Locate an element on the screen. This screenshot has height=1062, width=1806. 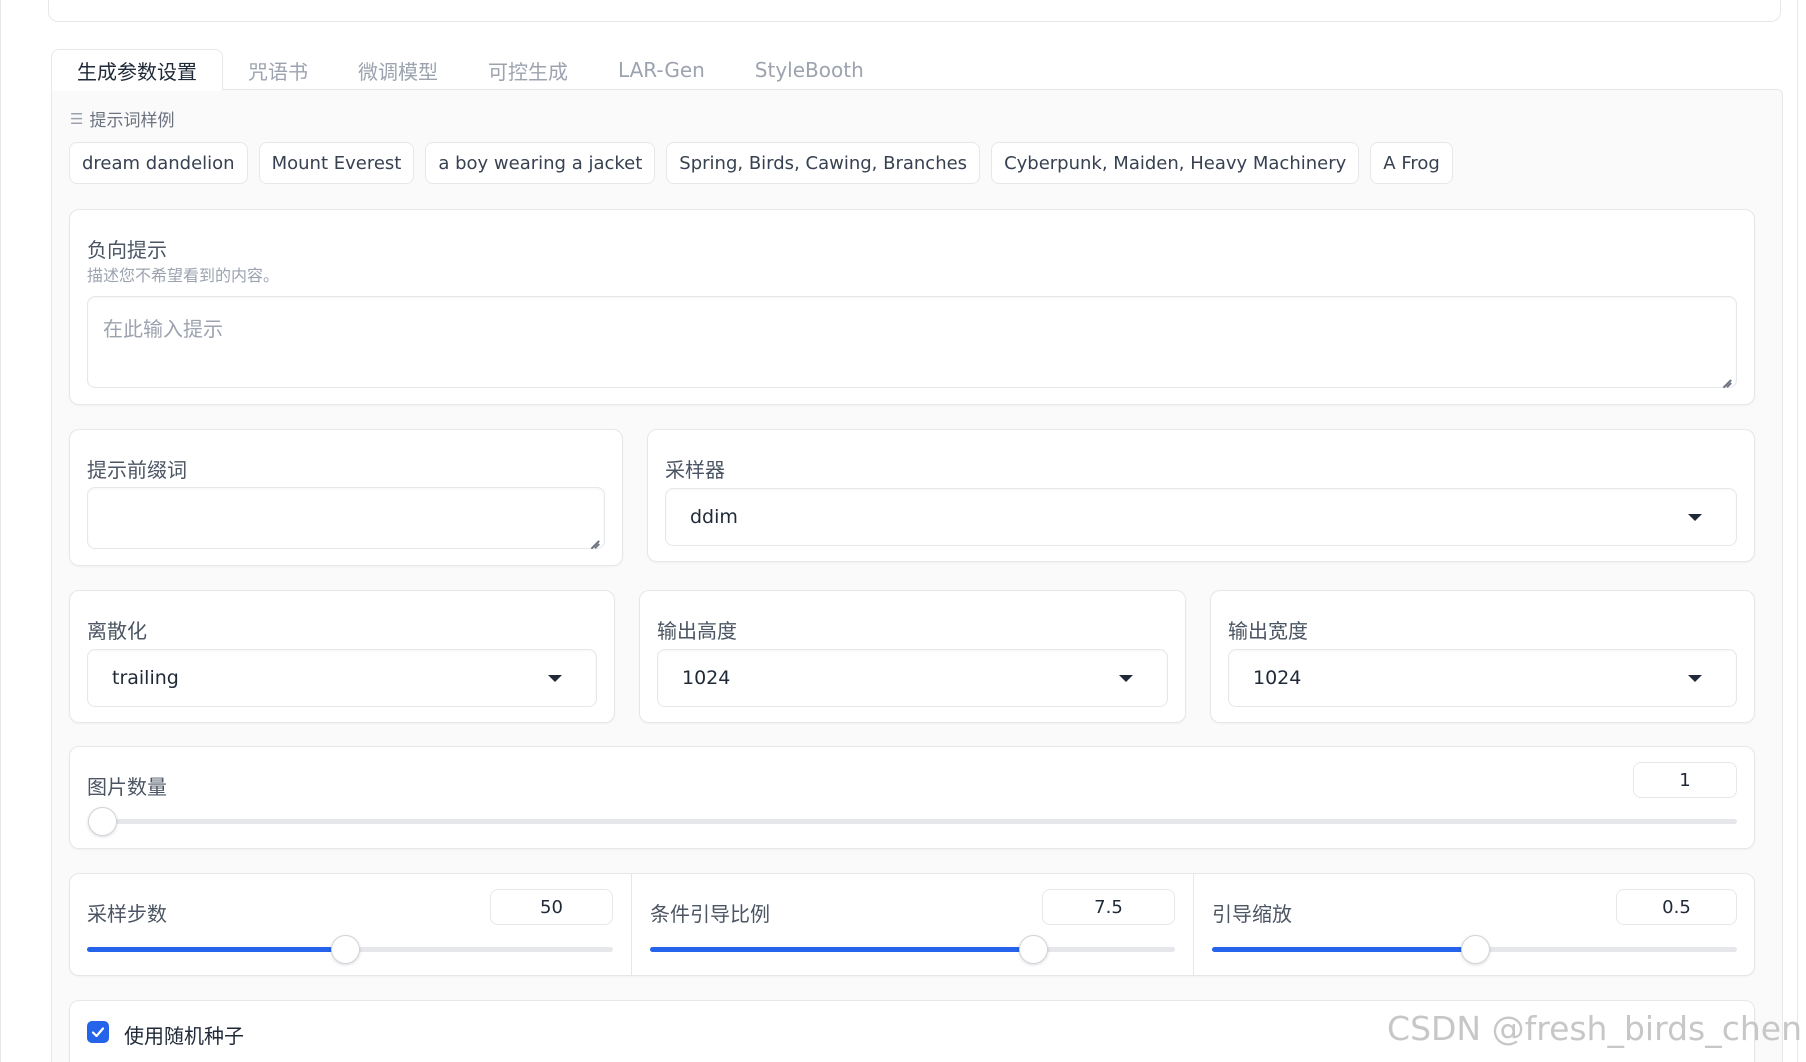
output-height-value: 1024 is located at coordinates (706, 678).